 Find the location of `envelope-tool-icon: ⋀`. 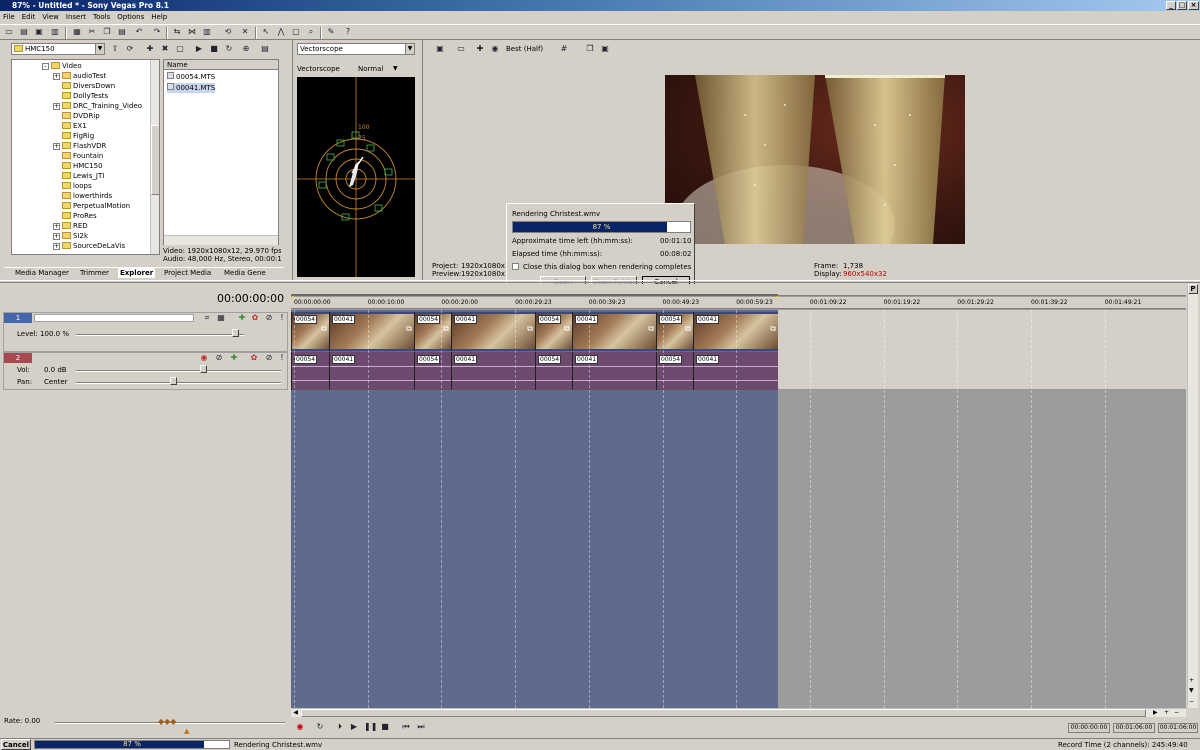

envelope-tool-icon: ⋀ is located at coordinates (281, 32).